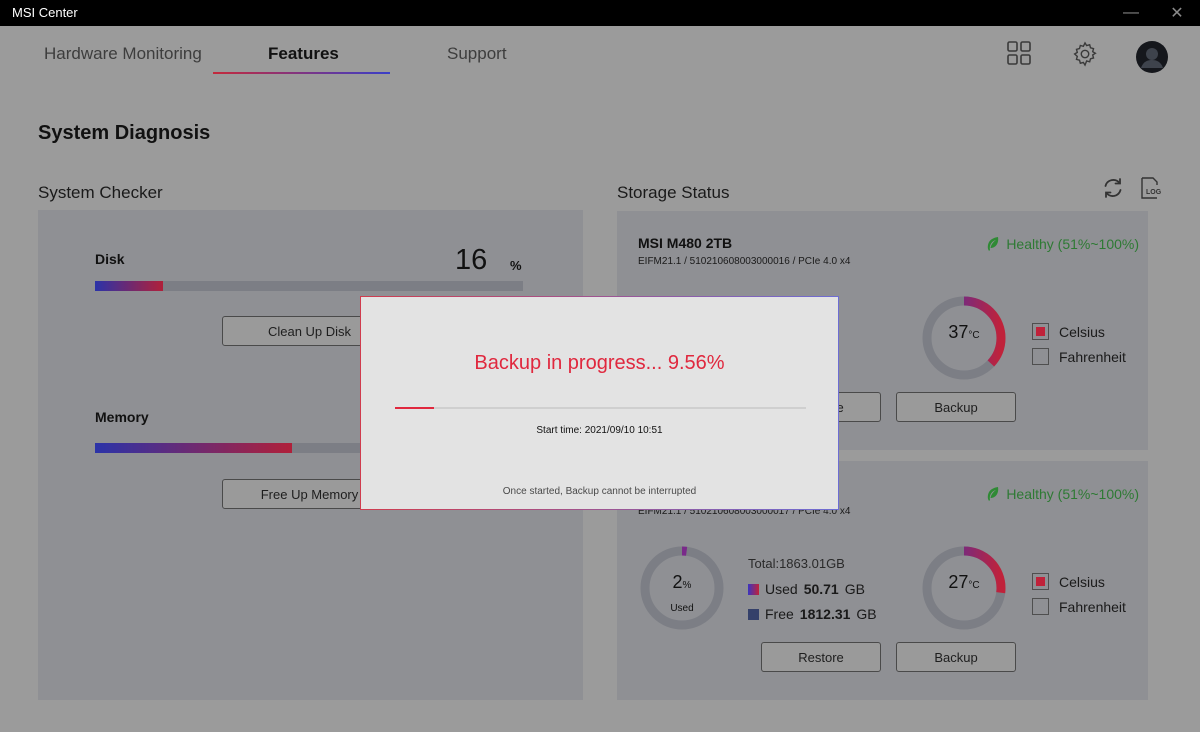 This screenshot has height=732, width=1200. I want to click on free-legend-unit: GB, so click(866, 614).